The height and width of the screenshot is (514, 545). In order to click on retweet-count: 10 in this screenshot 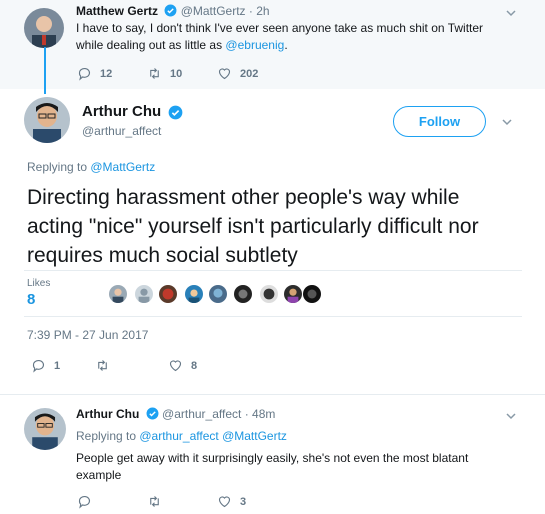, I will do `click(176, 73)`.